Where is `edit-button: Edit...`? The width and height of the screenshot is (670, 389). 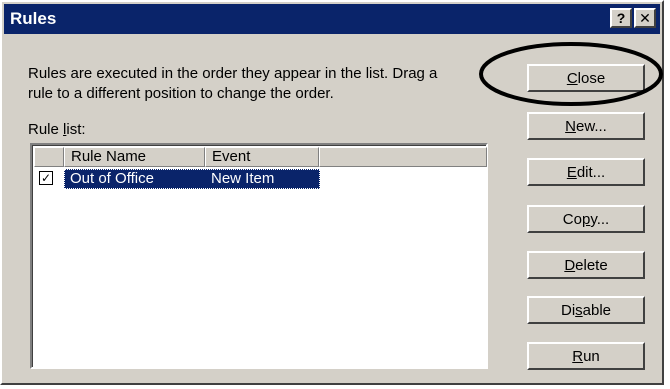
edit-button: Edit... is located at coordinates (586, 172).